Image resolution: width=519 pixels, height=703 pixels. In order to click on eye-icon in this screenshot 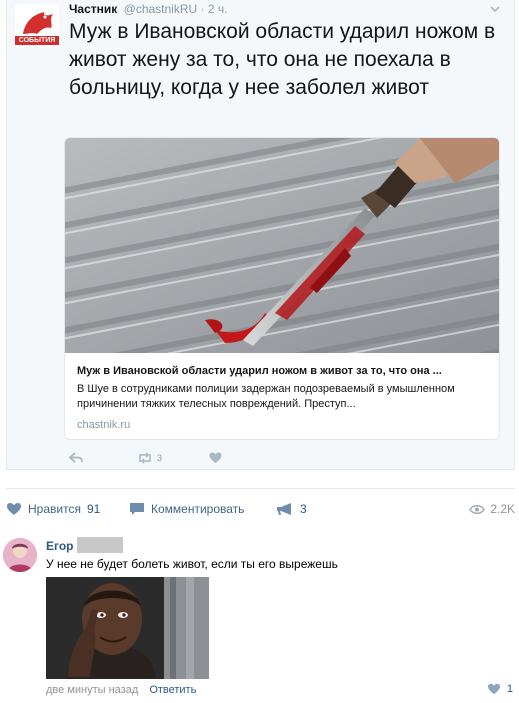, I will do `click(477, 509)`.